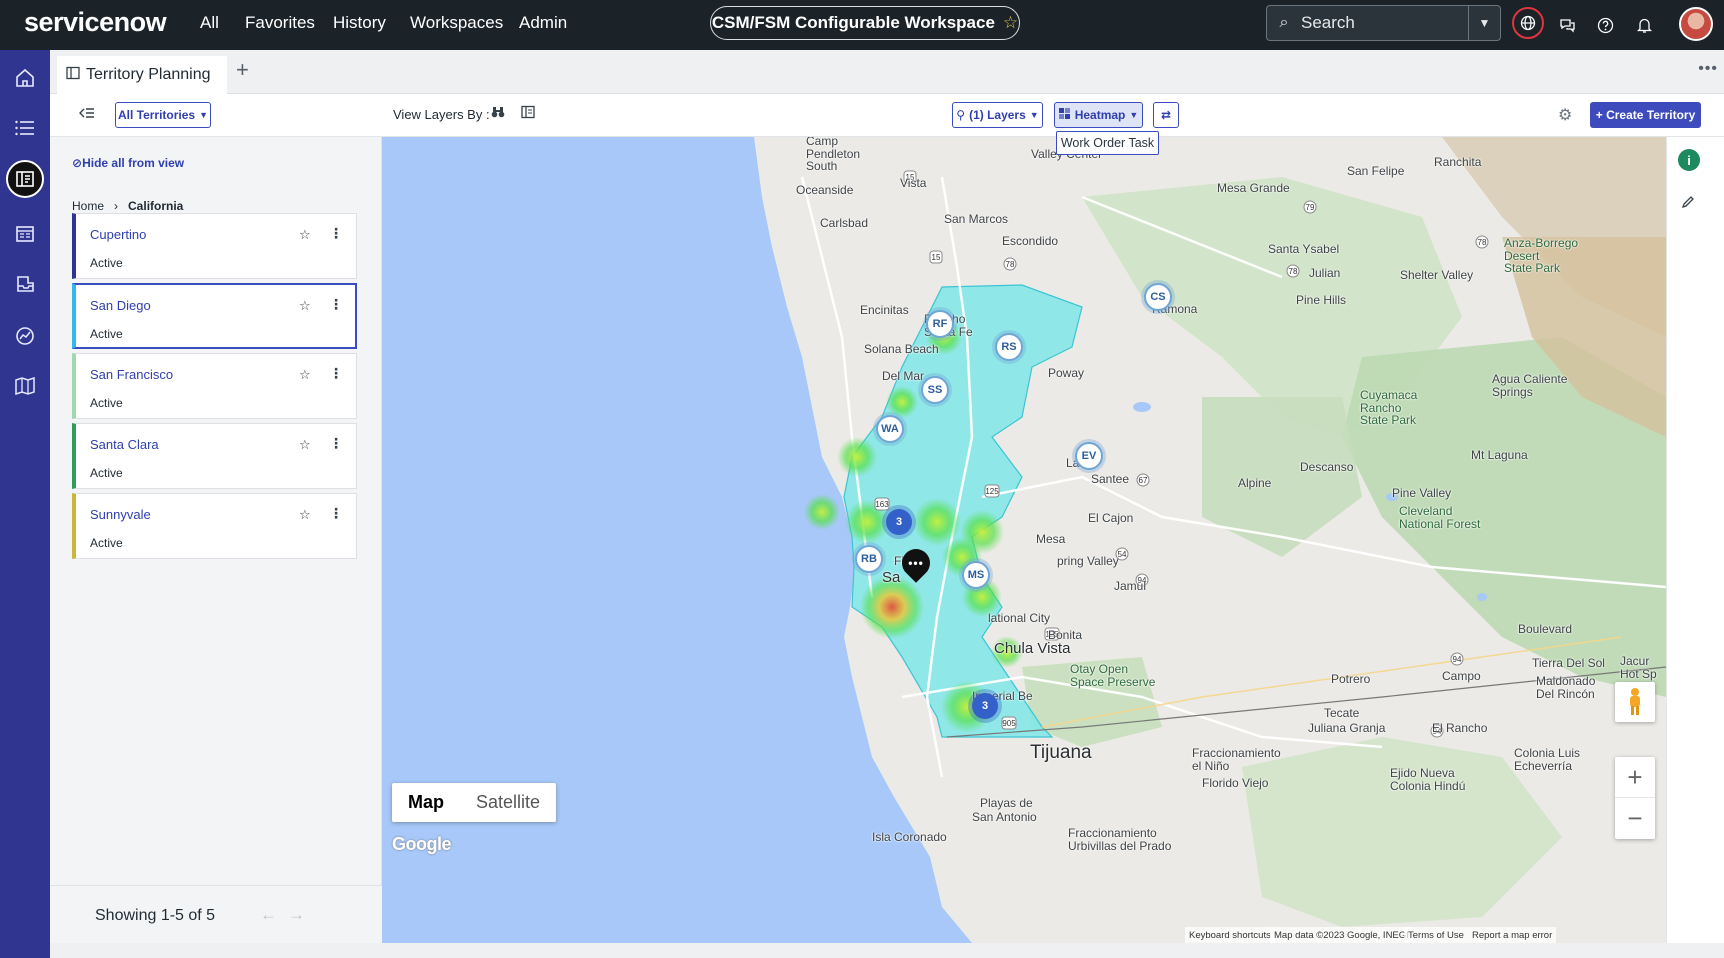 The height and width of the screenshot is (958, 1724). I want to click on create-territory-button: + Create Territory, so click(1645, 115).